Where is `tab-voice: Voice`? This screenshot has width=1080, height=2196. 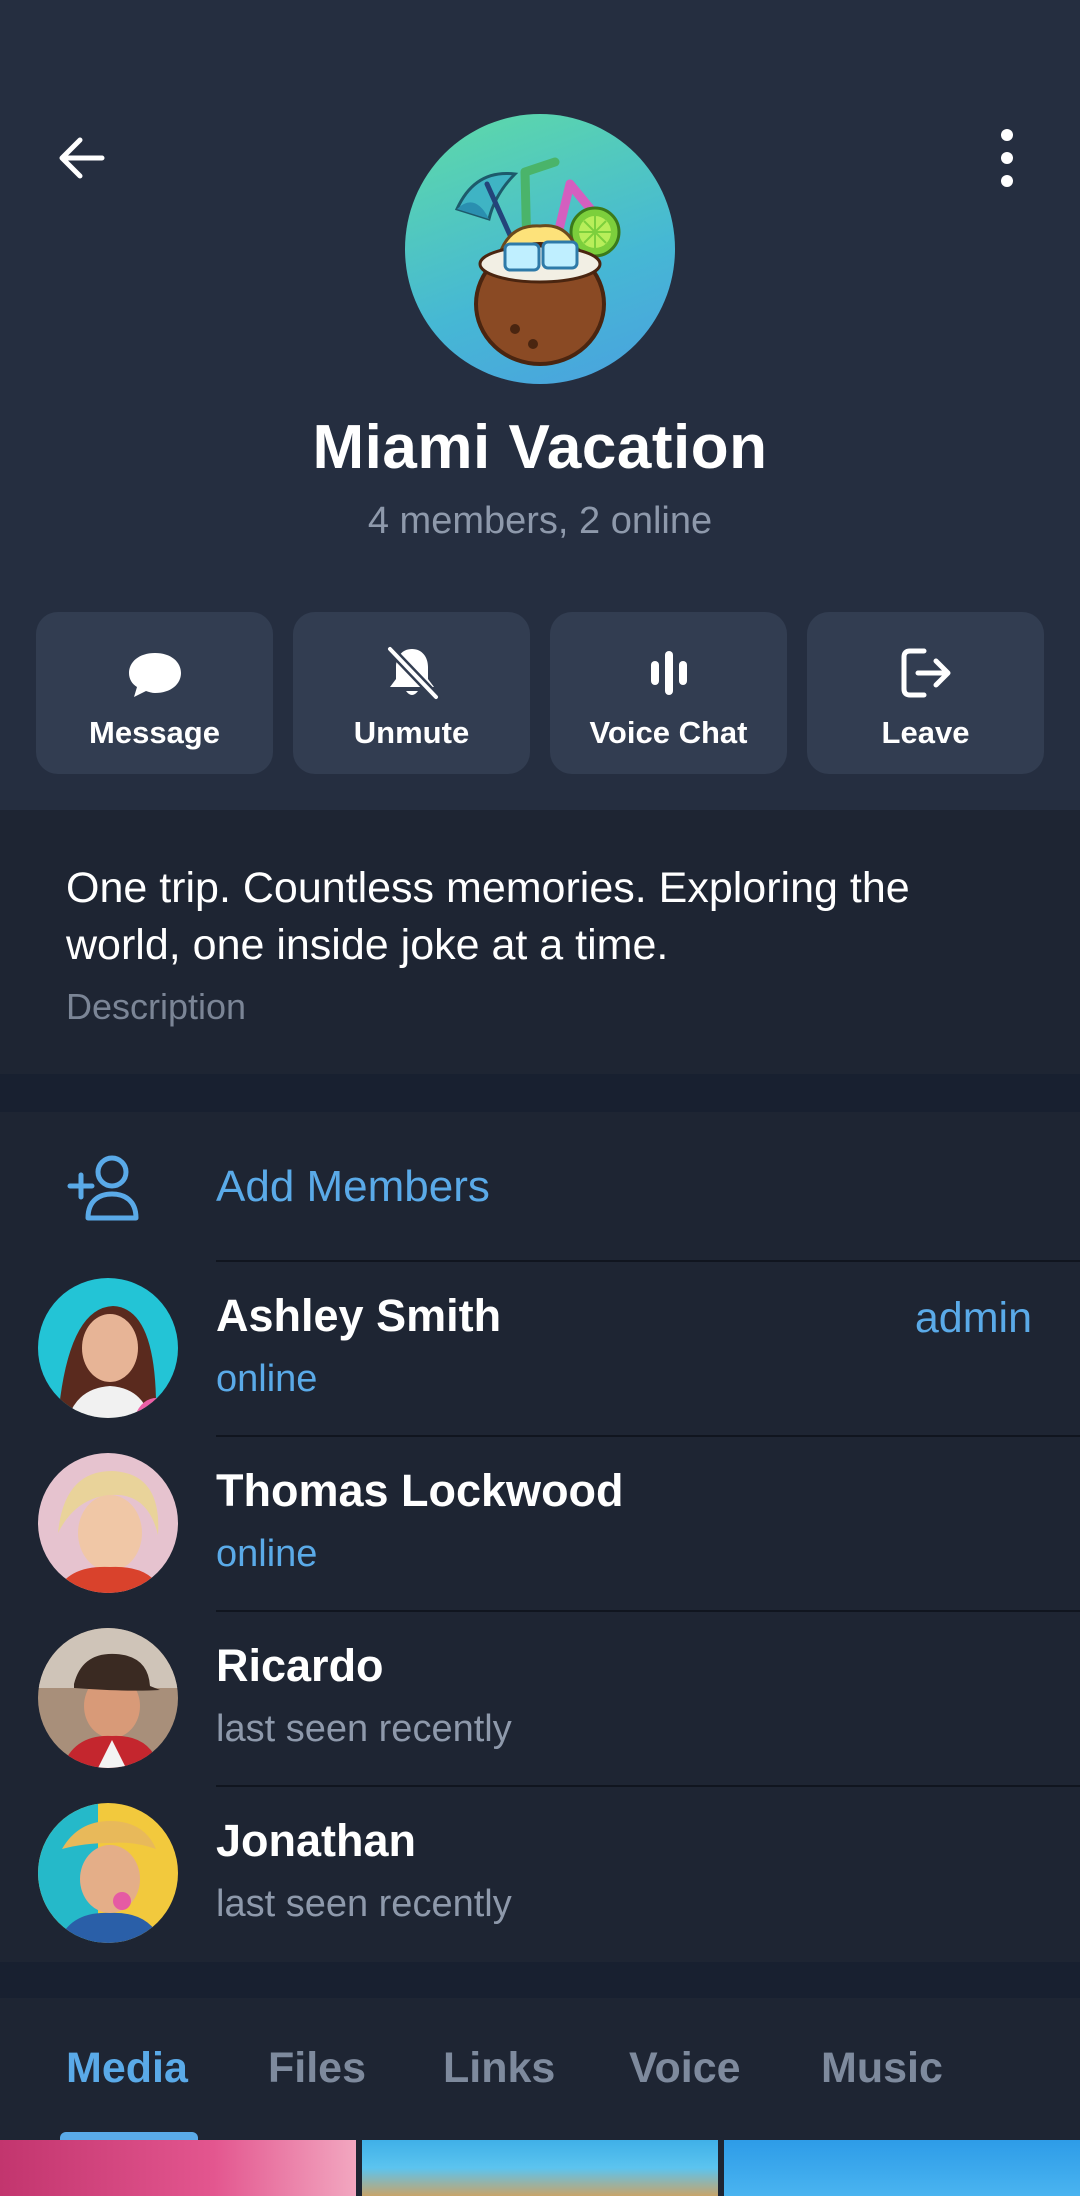 tab-voice: Voice is located at coordinates (685, 2068).